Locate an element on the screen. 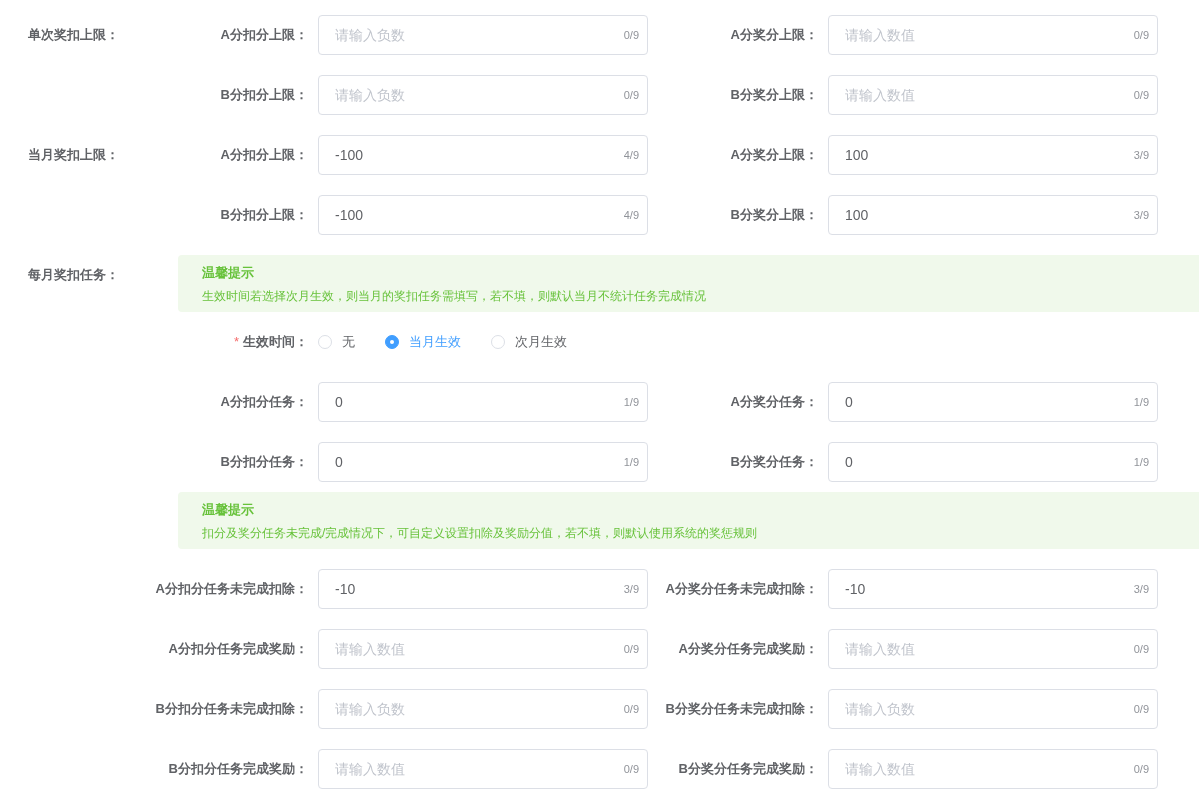 The width and height of the screenshot is (1199, 799). required-mark: * is located at coordinates (236, 342).